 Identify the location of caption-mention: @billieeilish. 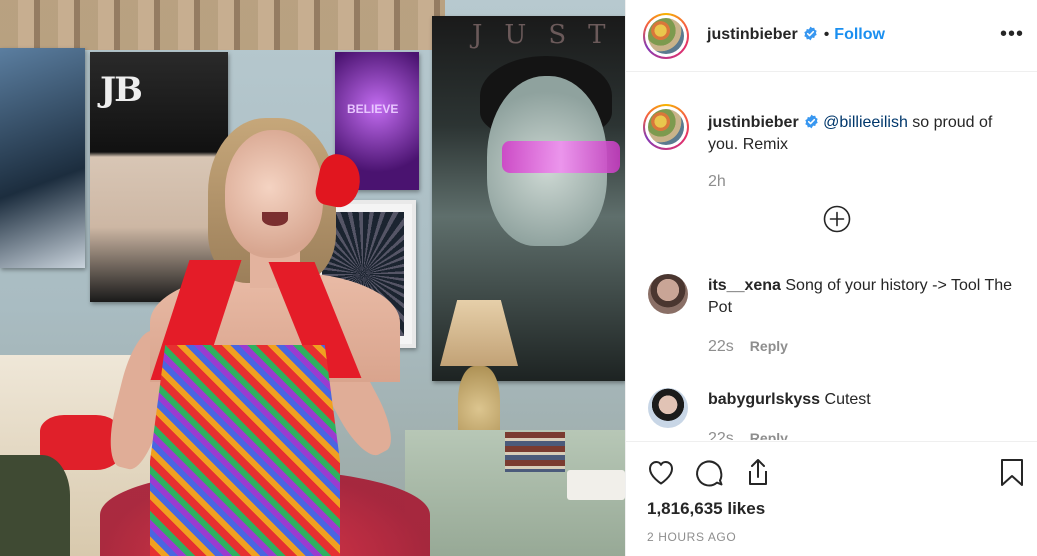
(865, 122).